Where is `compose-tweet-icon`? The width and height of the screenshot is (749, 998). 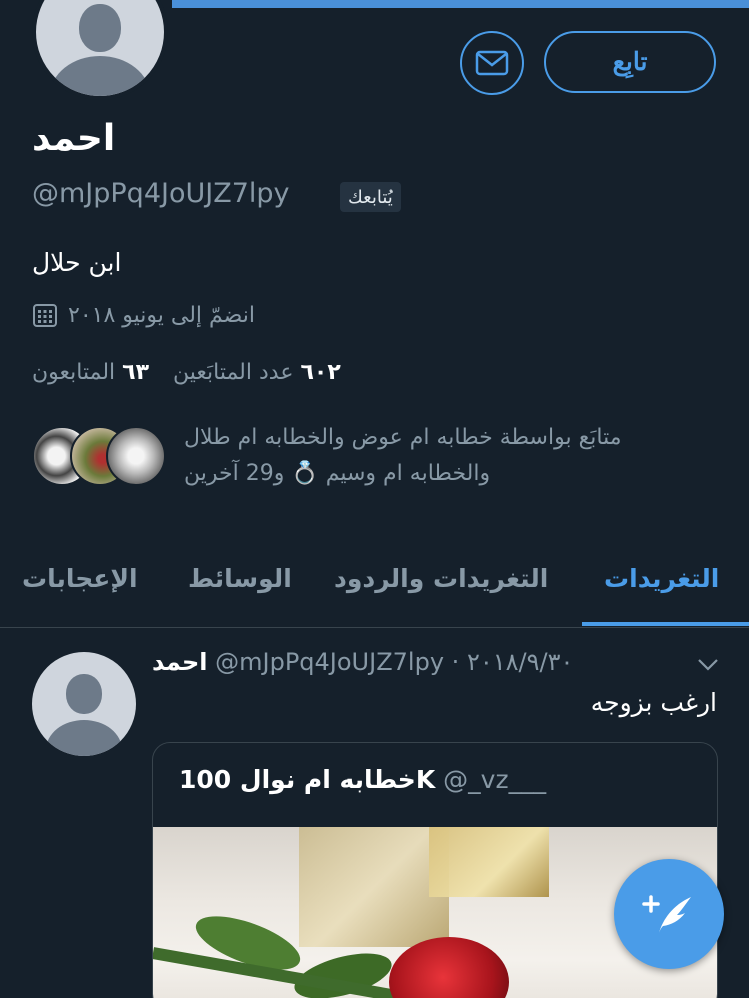 compose-tweet-icon is located at coordinates (666, 914).